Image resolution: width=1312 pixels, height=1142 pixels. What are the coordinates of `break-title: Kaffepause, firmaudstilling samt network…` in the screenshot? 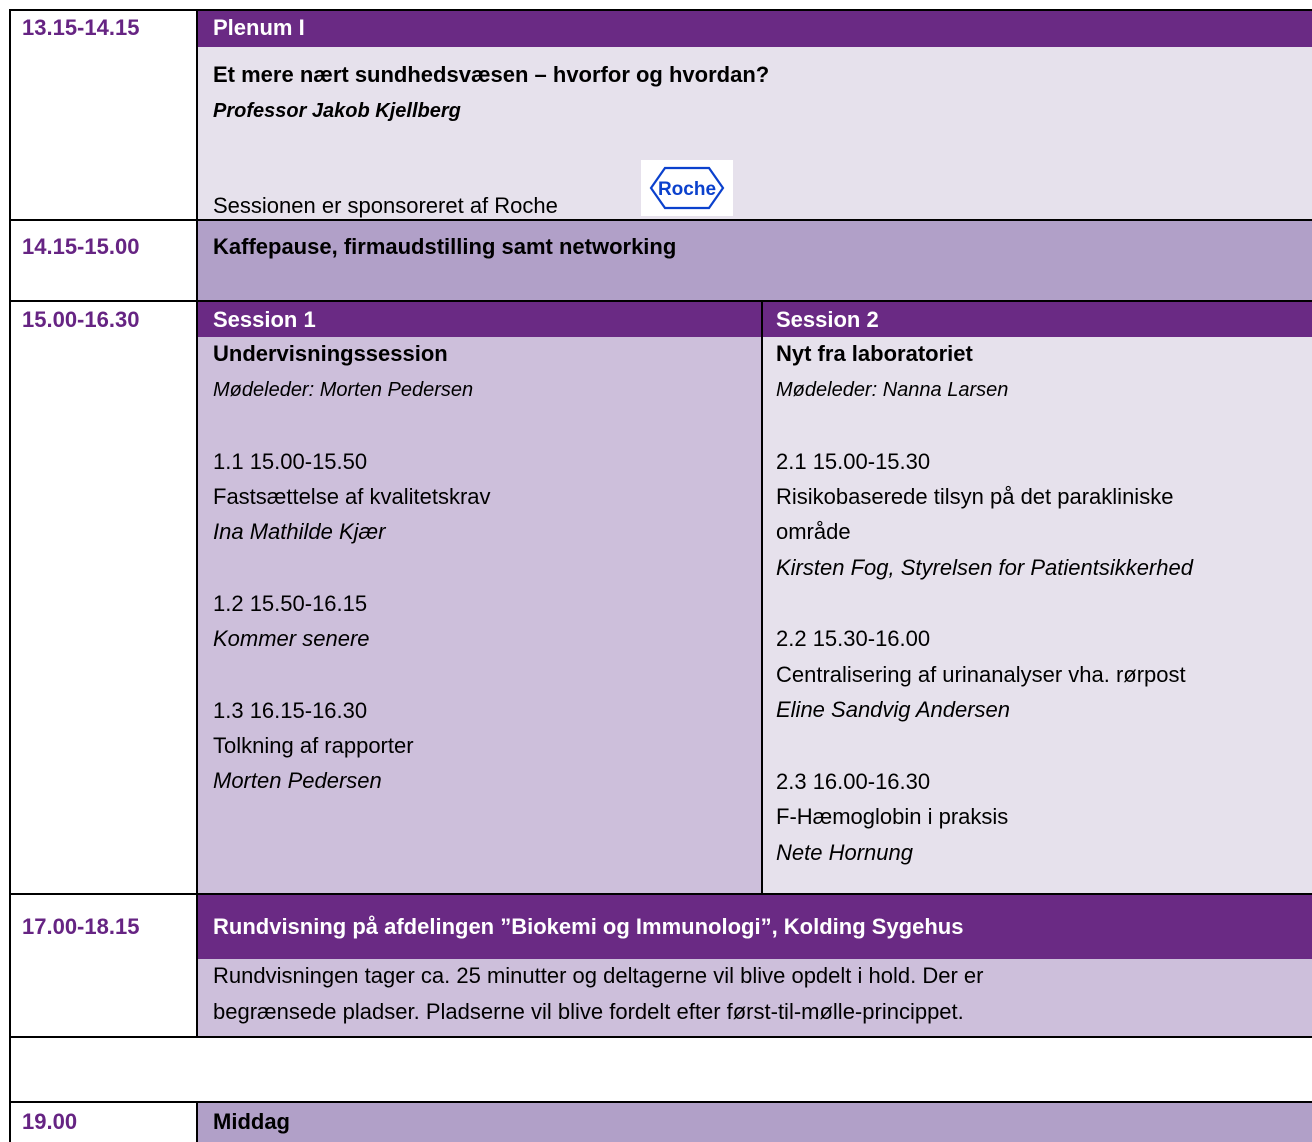 It's located at (445, 246).